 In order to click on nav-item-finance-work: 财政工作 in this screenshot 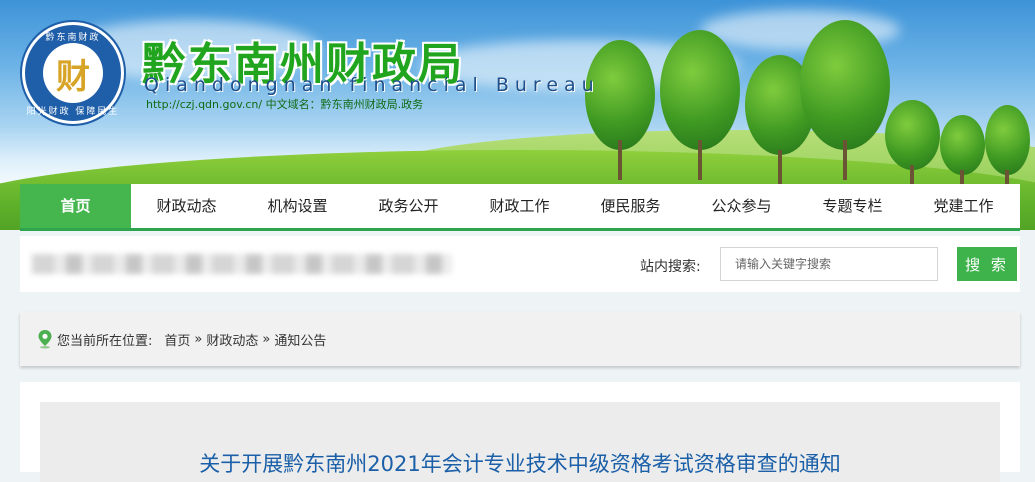, I will do `click(519, 206)`.